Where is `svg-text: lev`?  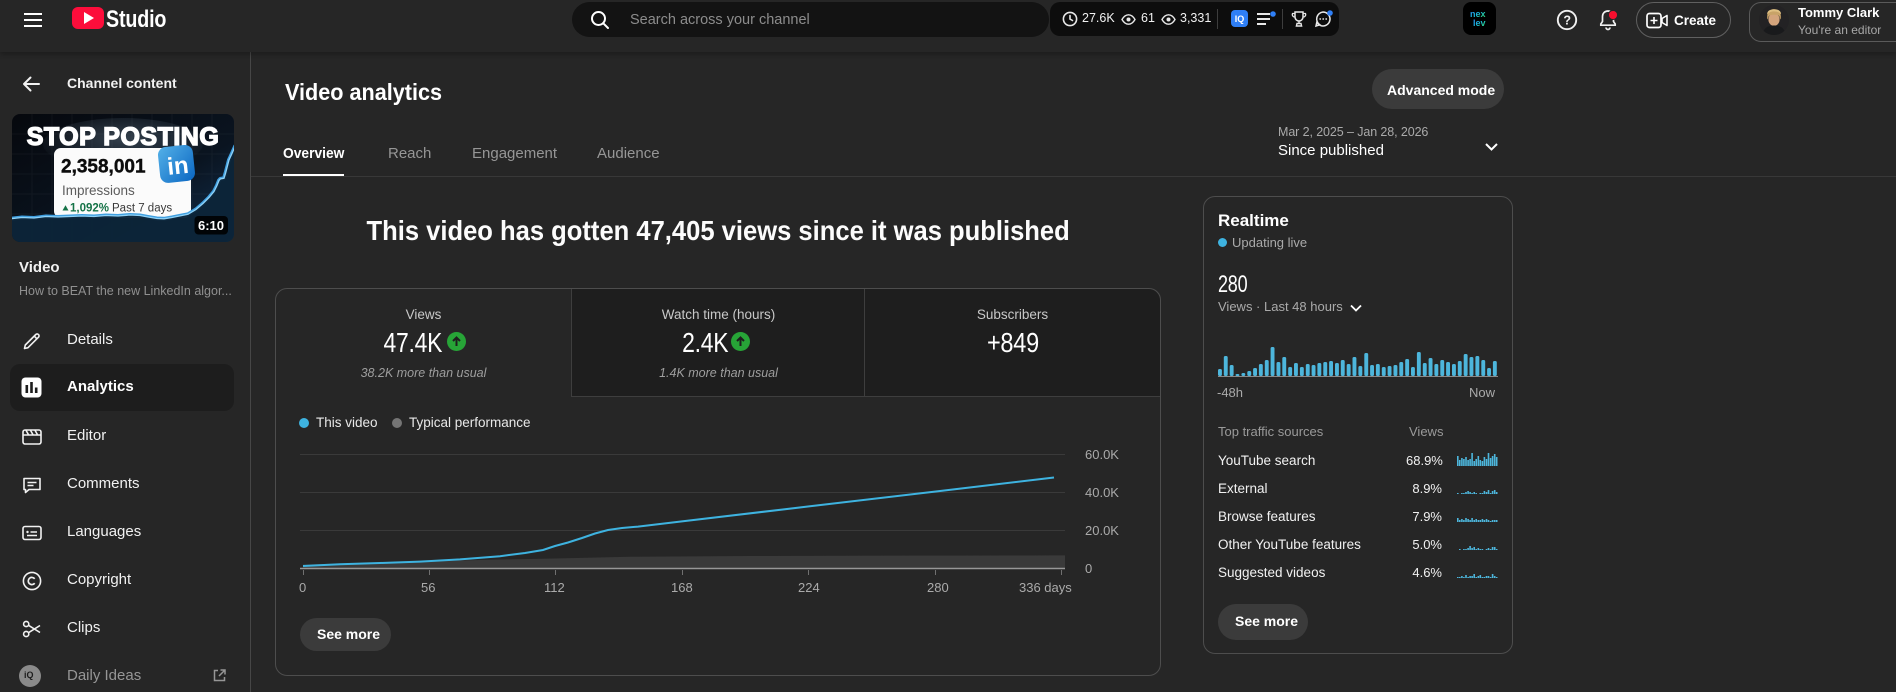 svg-text: lev is located at coordinates (1479, 23).